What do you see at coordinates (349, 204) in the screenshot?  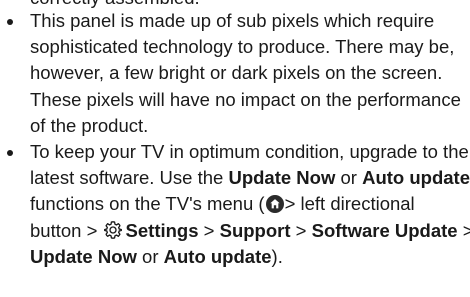 I see `text-fragment: > left directional` at bounding box center [349, 204].